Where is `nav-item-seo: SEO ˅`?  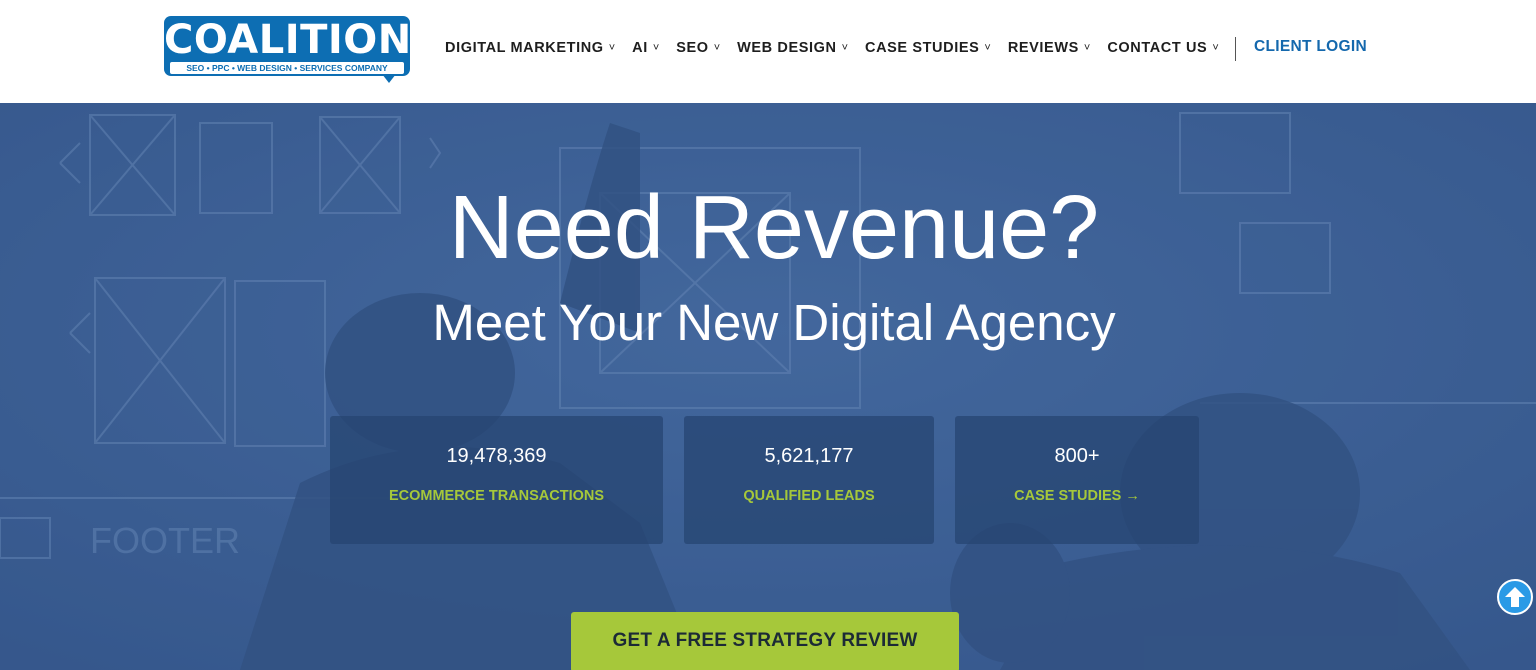
nav-item-seo: SEO ˅ is located at coordinates (698, 48).